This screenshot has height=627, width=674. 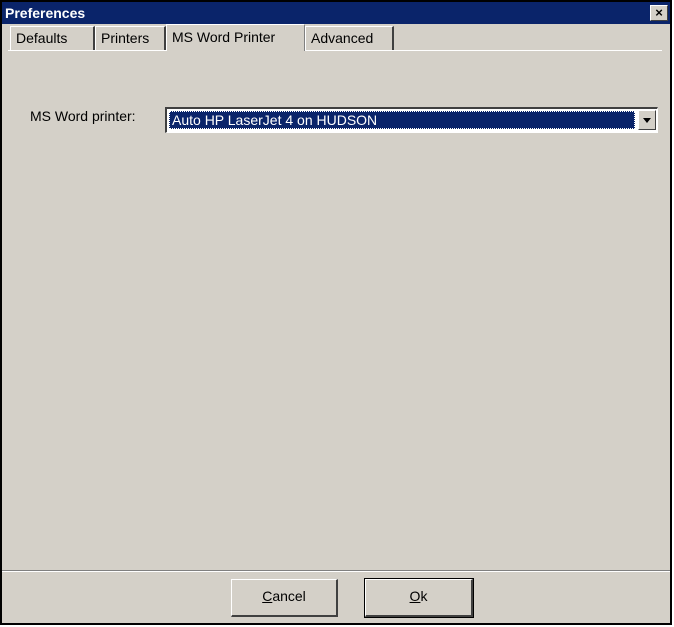 I want to click on cancel-button: Cancel, so click(x=284, y=598).